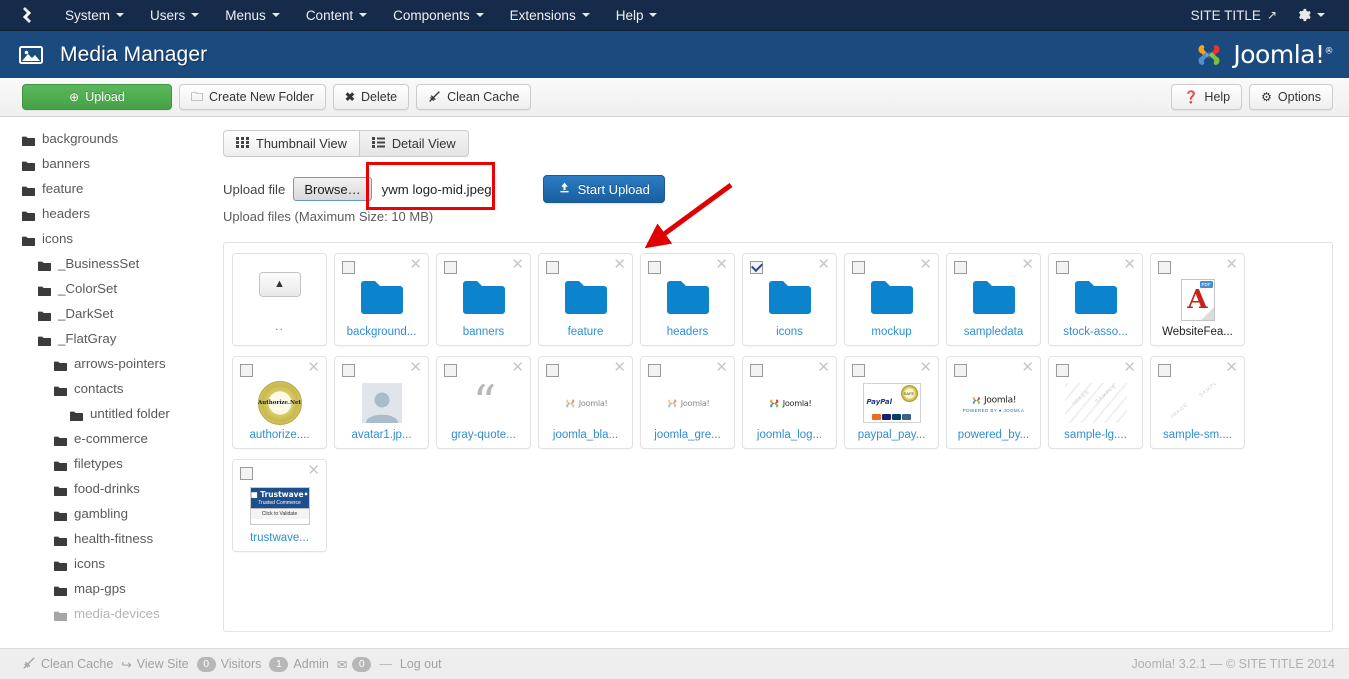  Describe the element at coordinates (414, 143) in the screenshot. I see `tab-detail-view: Detail View` at that location.